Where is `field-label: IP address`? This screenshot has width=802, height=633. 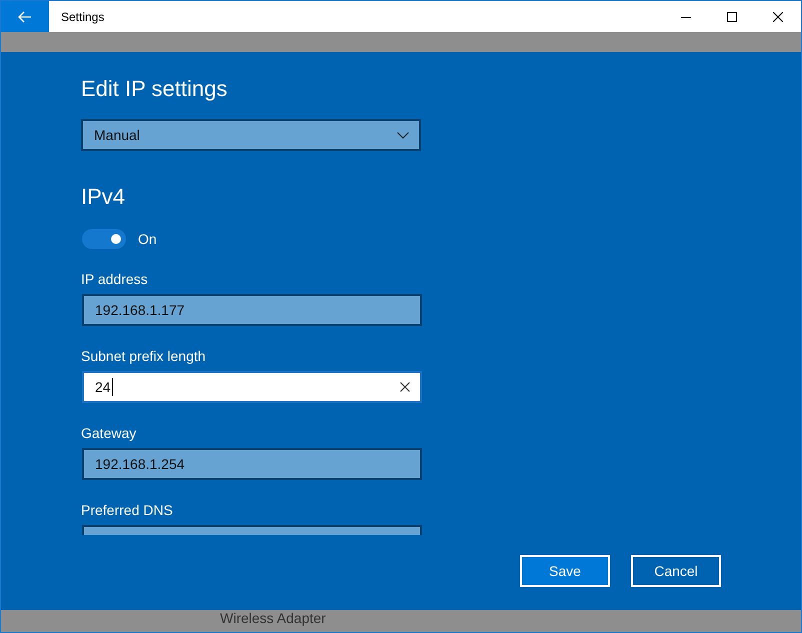 field-label: IP address is located at coordinates (114, 279).